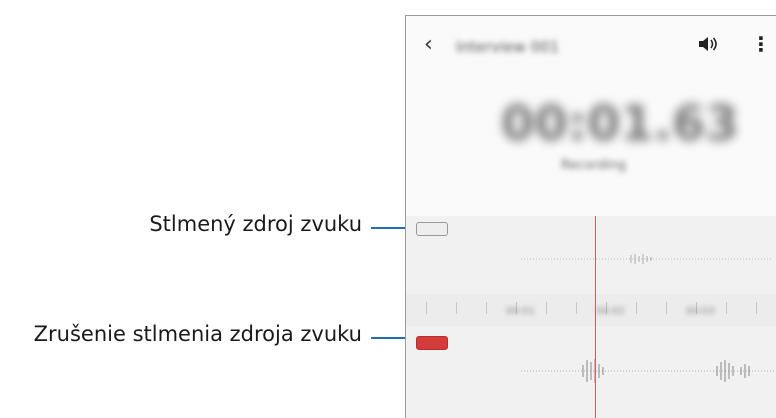 The image size is (776, 418). Describe the element at coordinates (610, 311) in the screenshot. I see `timeline-label: 00:02` at that location.